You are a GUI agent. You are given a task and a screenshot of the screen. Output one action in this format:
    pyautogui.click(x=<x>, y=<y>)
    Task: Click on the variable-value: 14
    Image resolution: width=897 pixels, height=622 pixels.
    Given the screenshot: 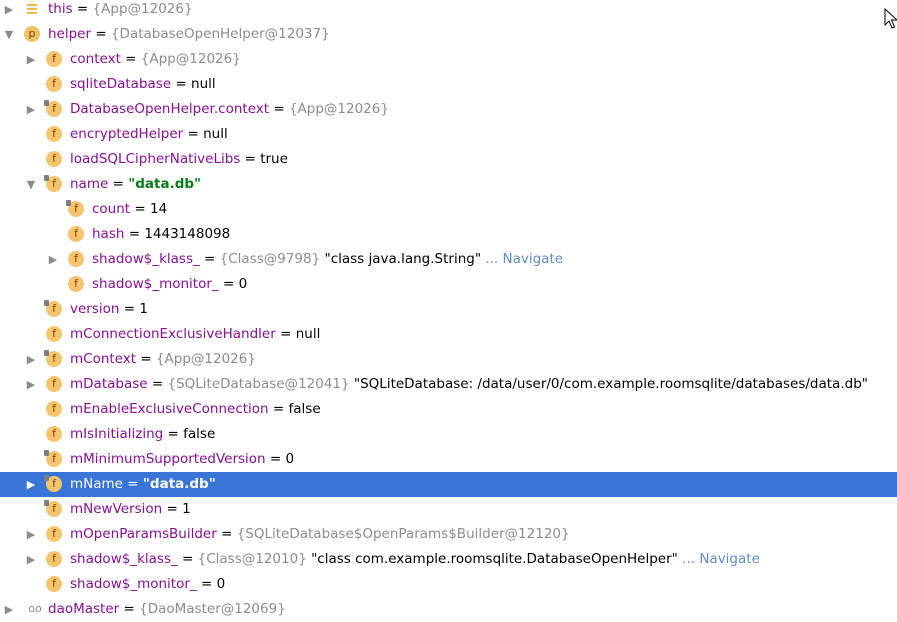 What is the action you would take?
    pyautogui.click(x=159, y=209)
    